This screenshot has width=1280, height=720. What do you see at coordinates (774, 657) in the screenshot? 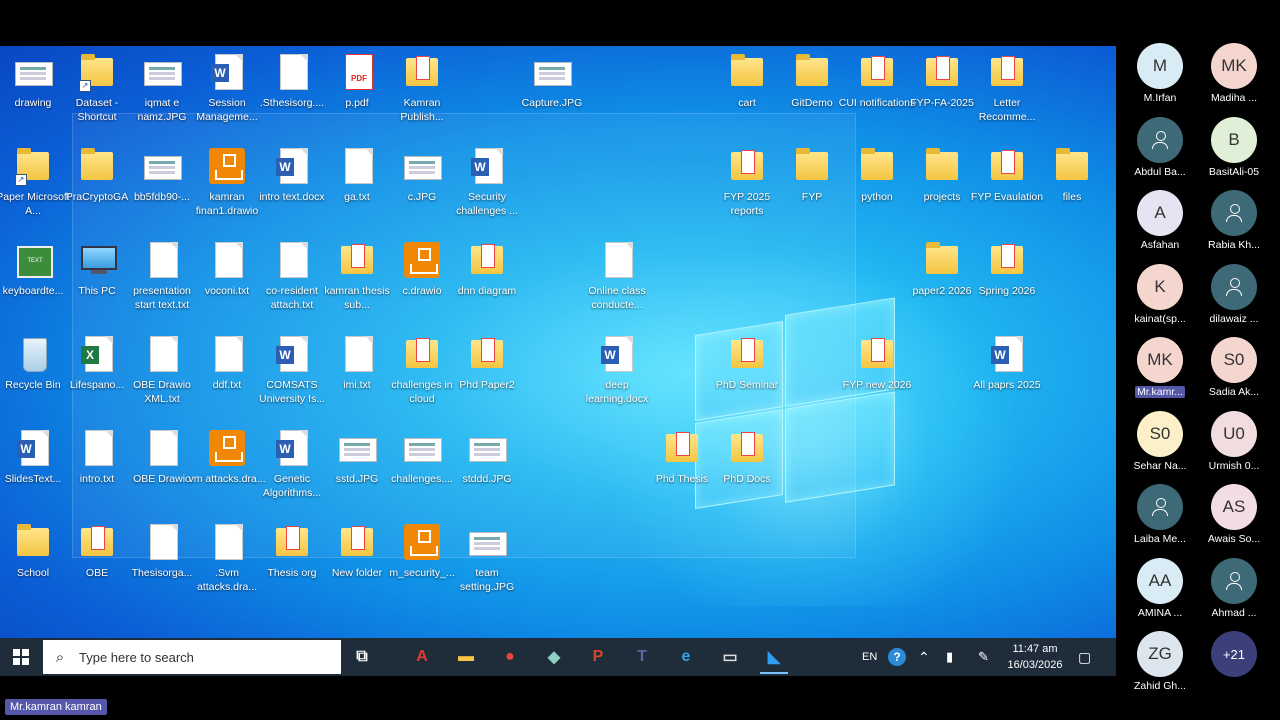
I see `taskbar-app-vscode: ◣` at bounding box center [774, 657].